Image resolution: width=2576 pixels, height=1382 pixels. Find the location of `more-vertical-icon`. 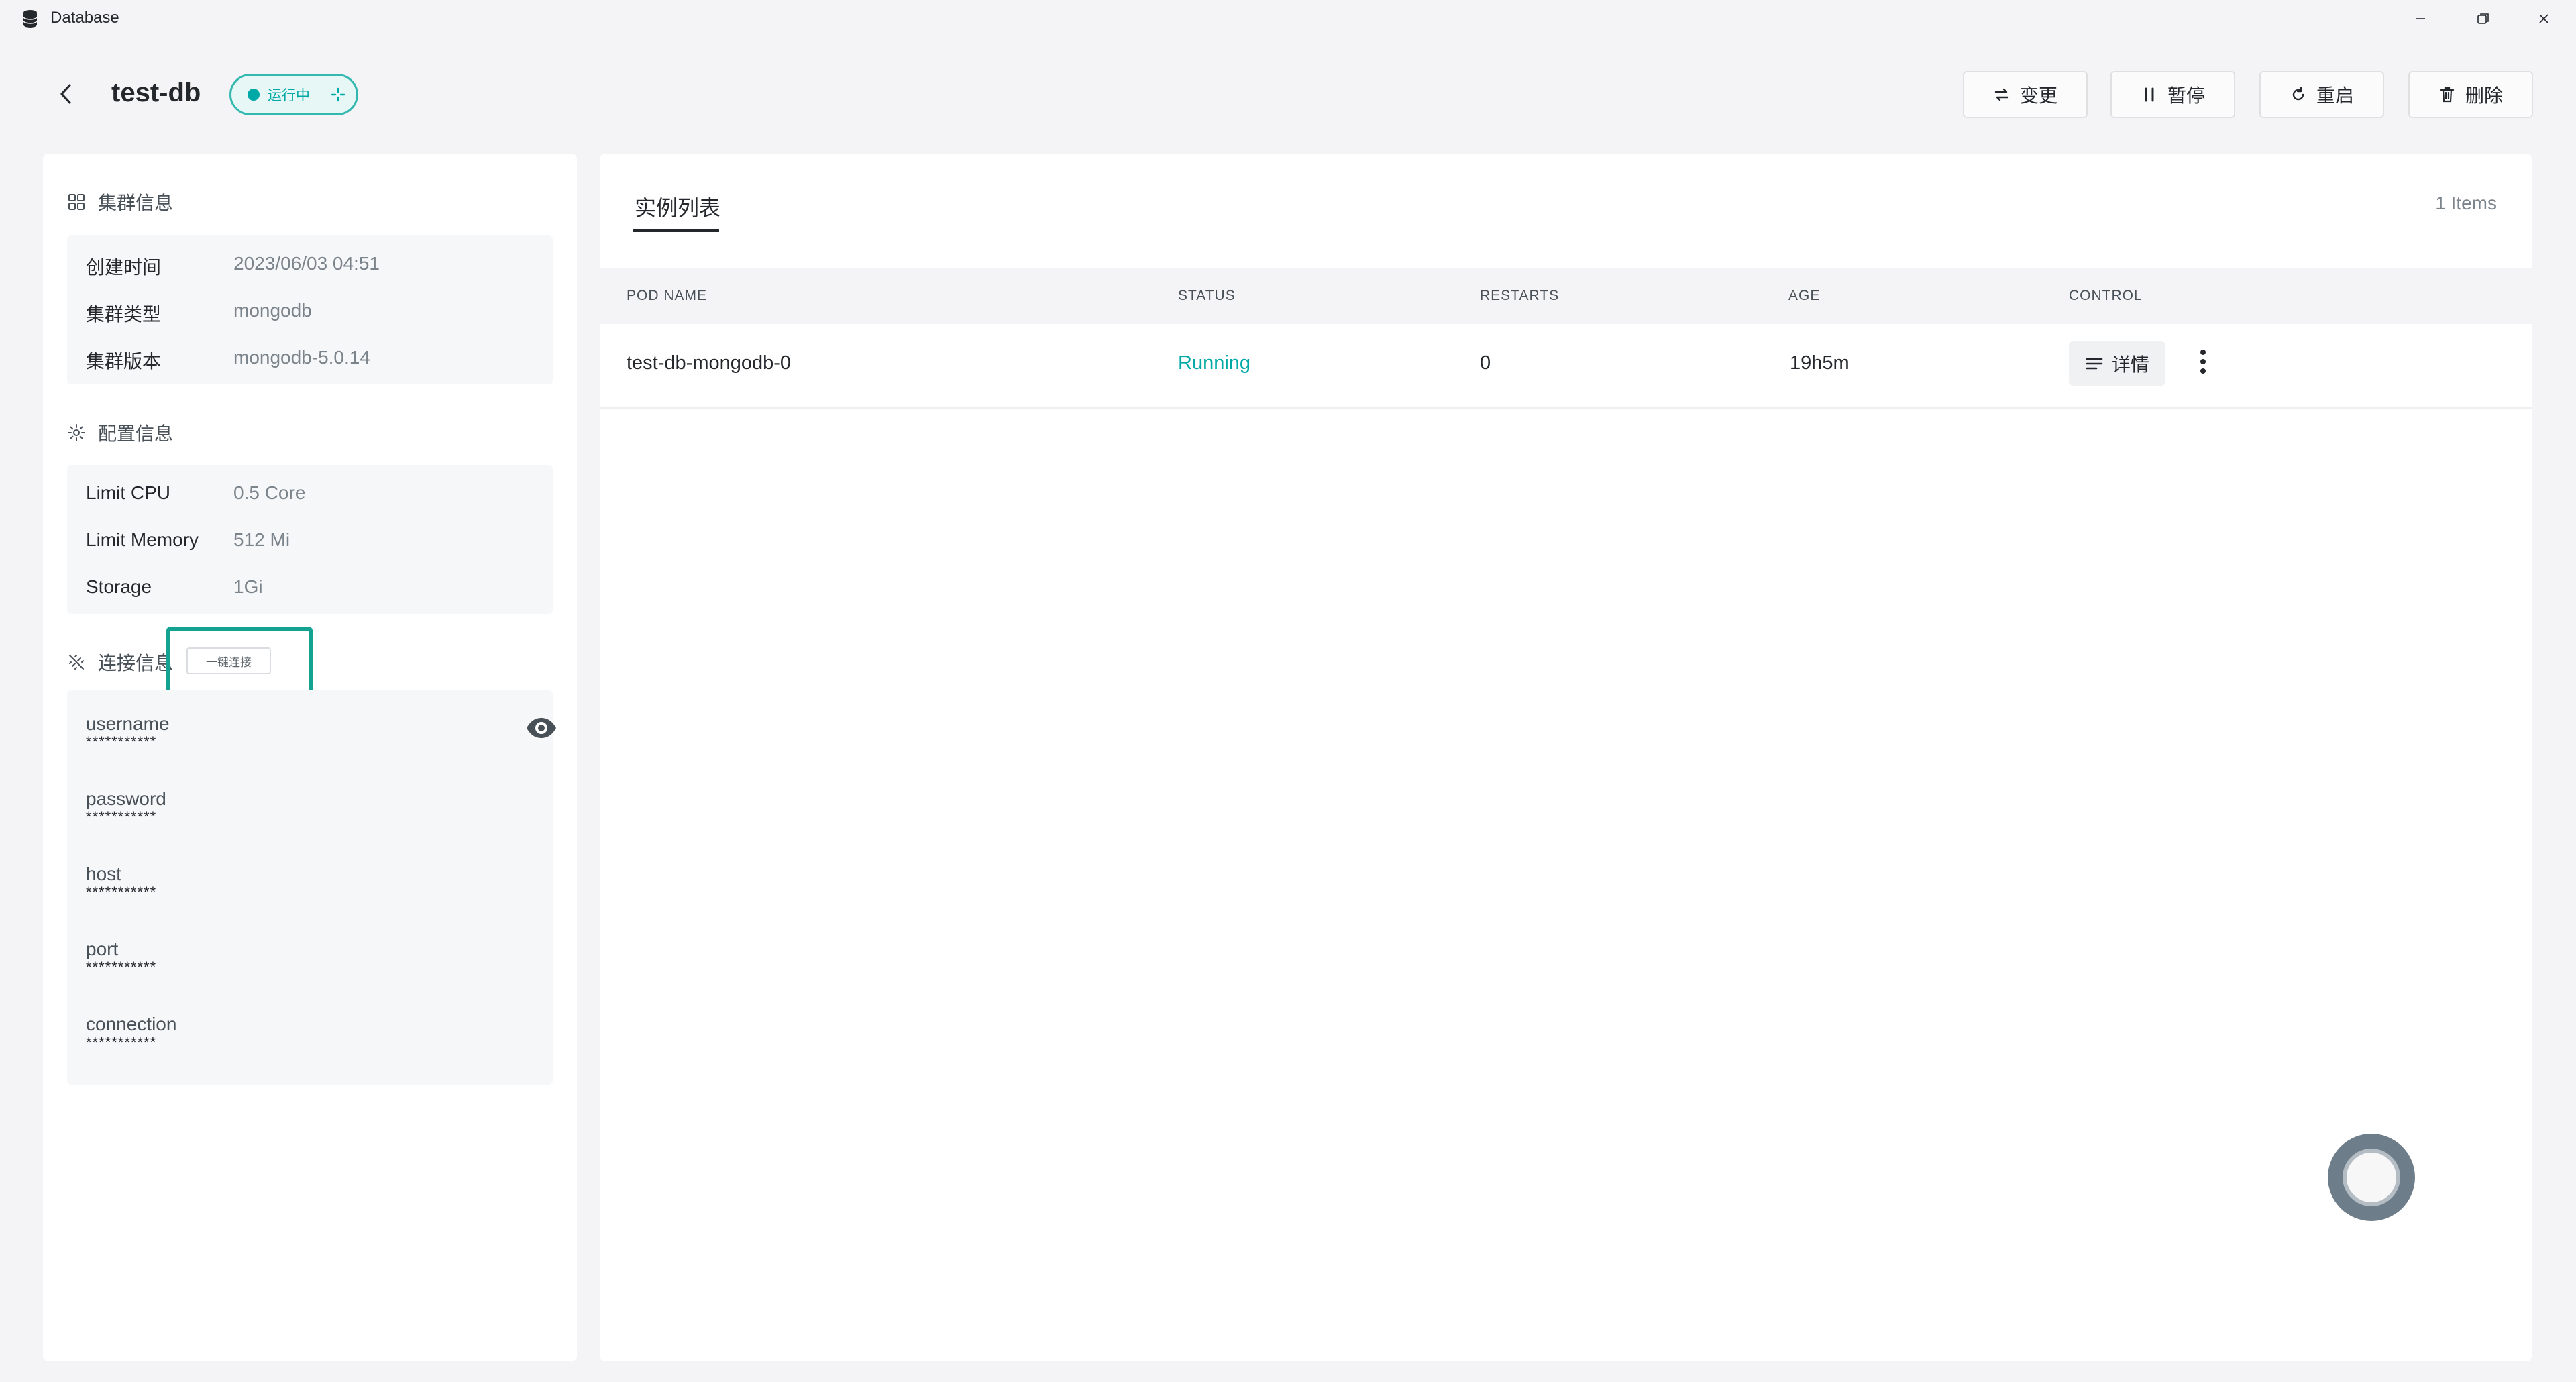

more-vertical-icon is located at coordinates (2203, 362).